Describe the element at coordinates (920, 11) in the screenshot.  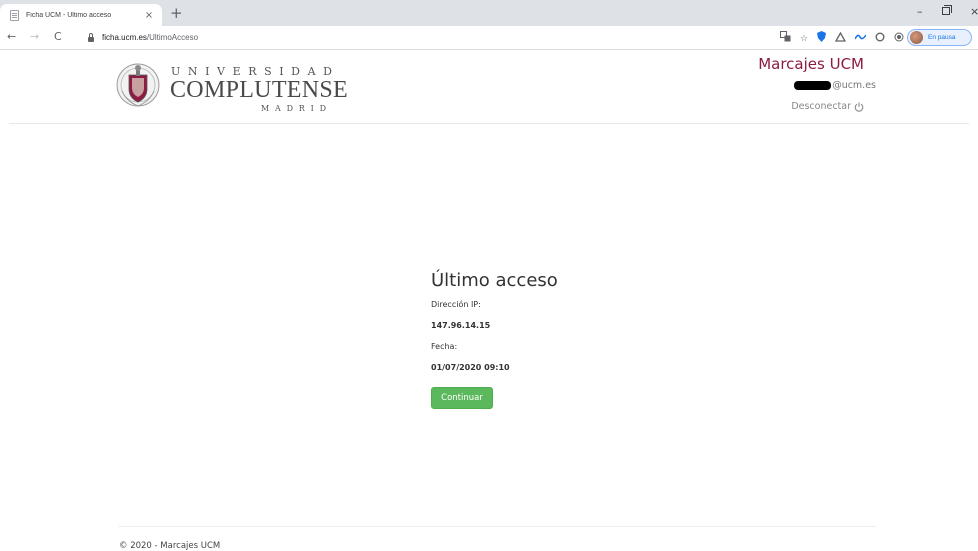
I see `window-minimize-button: –` at that location.